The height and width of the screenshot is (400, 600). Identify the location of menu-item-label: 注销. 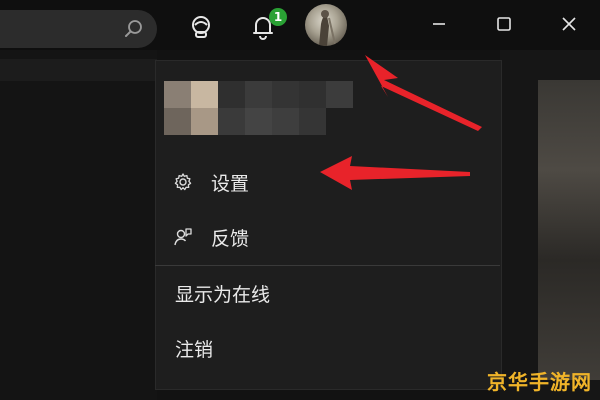
(194, 349).